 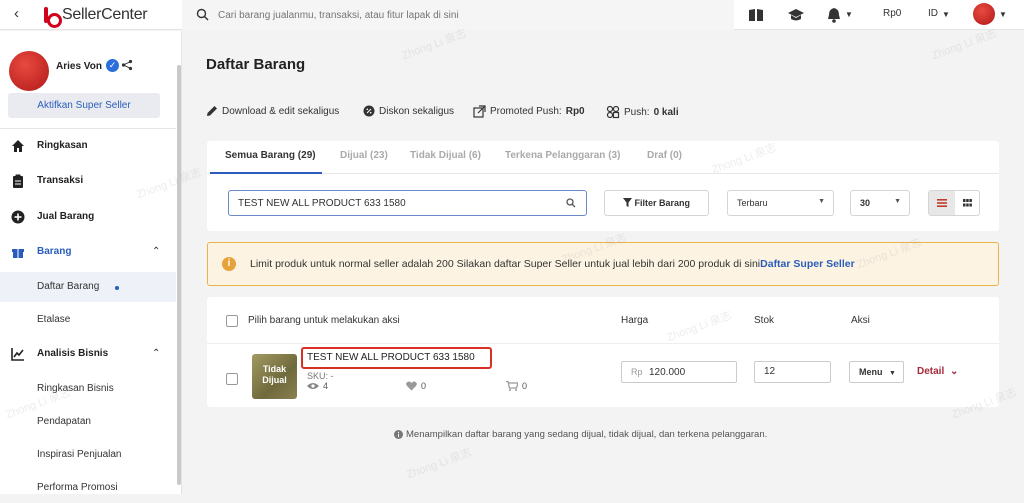 What do you see at coordinates (627, 202) in the screenshot?
I see `funnel-icon` at bounding box center [627, 202].